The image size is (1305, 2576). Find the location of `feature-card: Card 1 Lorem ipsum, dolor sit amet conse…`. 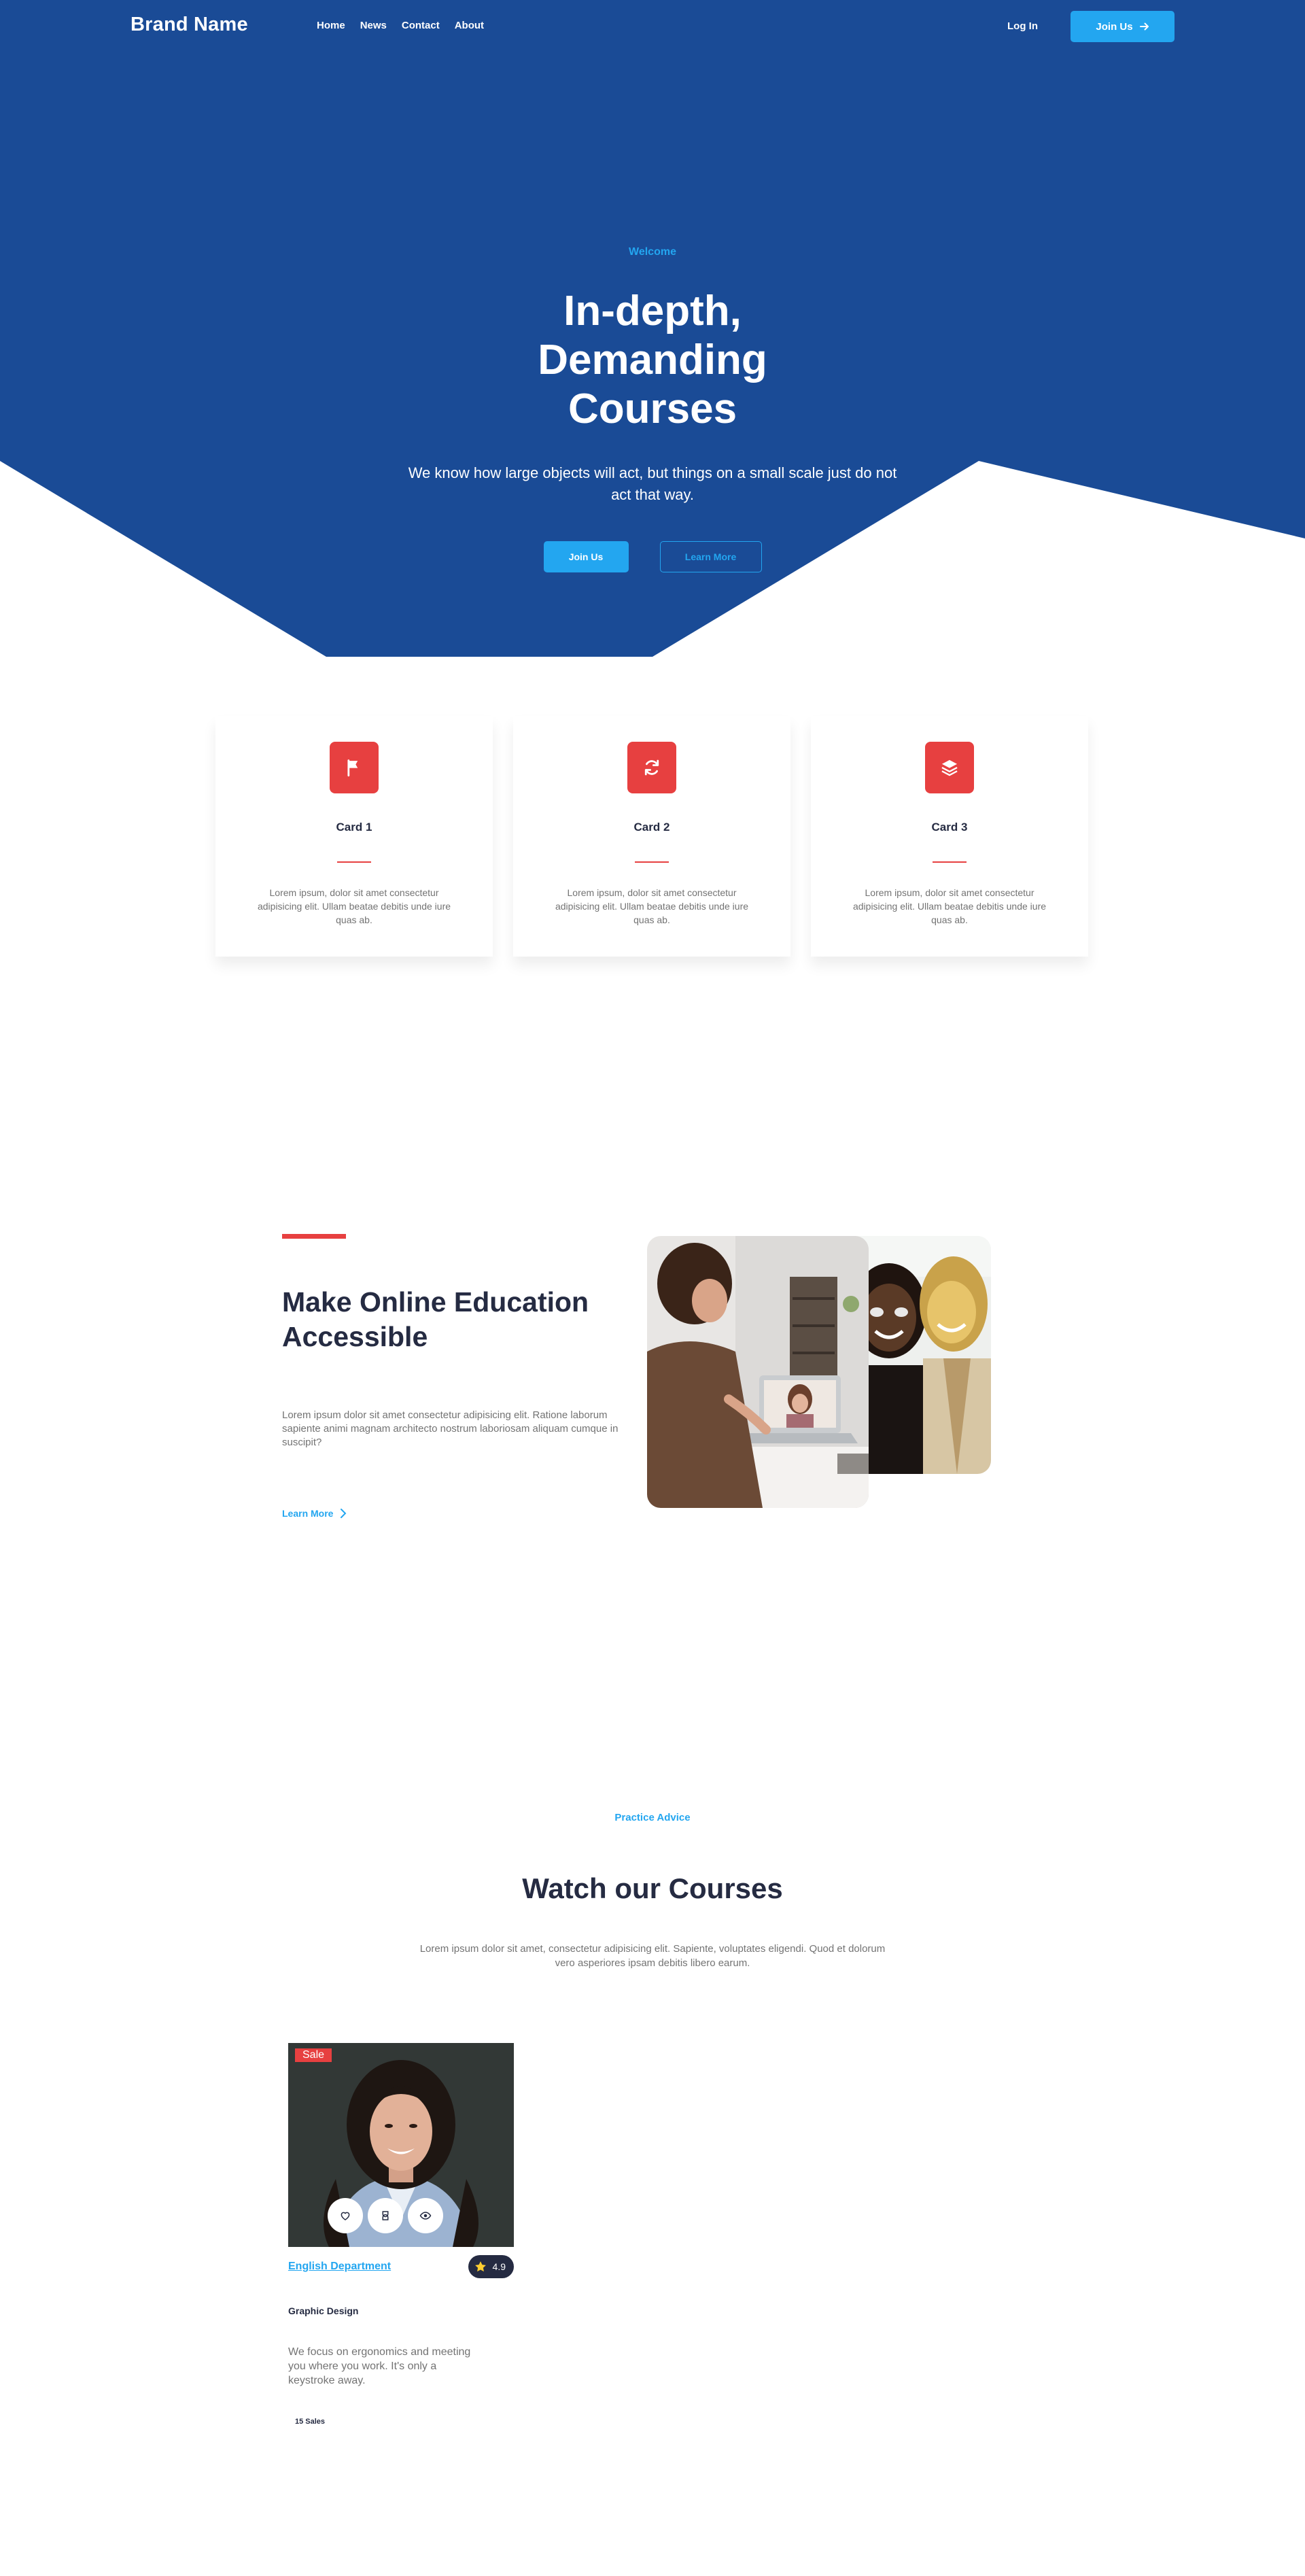

feature-card: Card 1 Lorem ipsum, dolor sit amet conse… is located at coordinates (354, 836).